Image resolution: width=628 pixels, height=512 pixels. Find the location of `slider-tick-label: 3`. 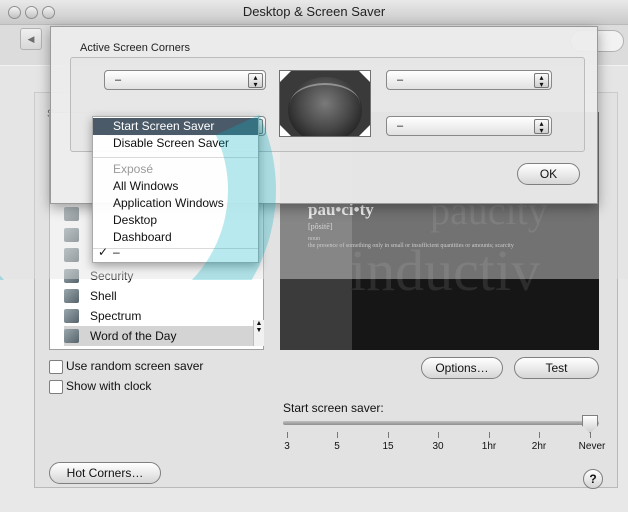

slider-tick-label: 3 is located at coordinates (287, 446).